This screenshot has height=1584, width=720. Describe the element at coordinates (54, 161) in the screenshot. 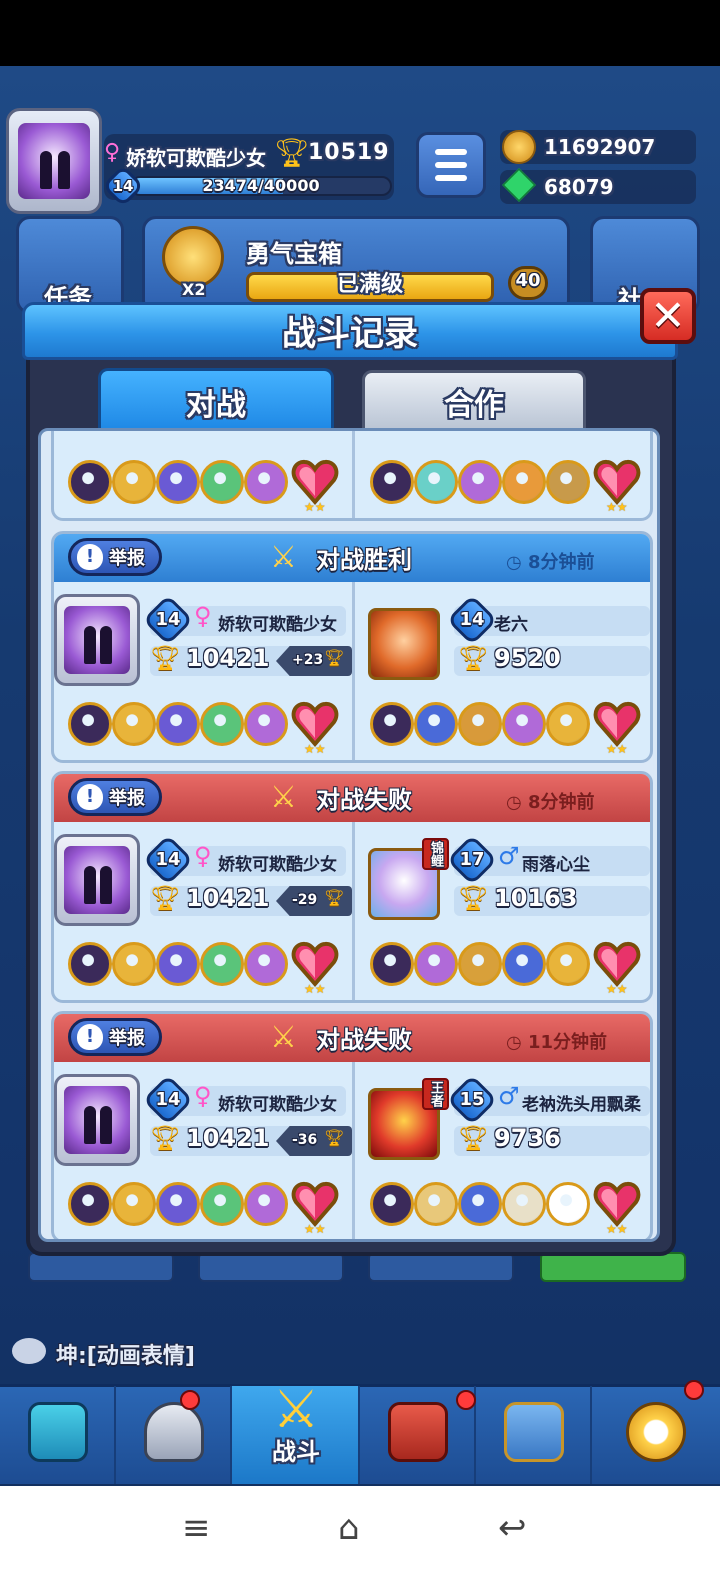

I see `player-avatar` at that location.